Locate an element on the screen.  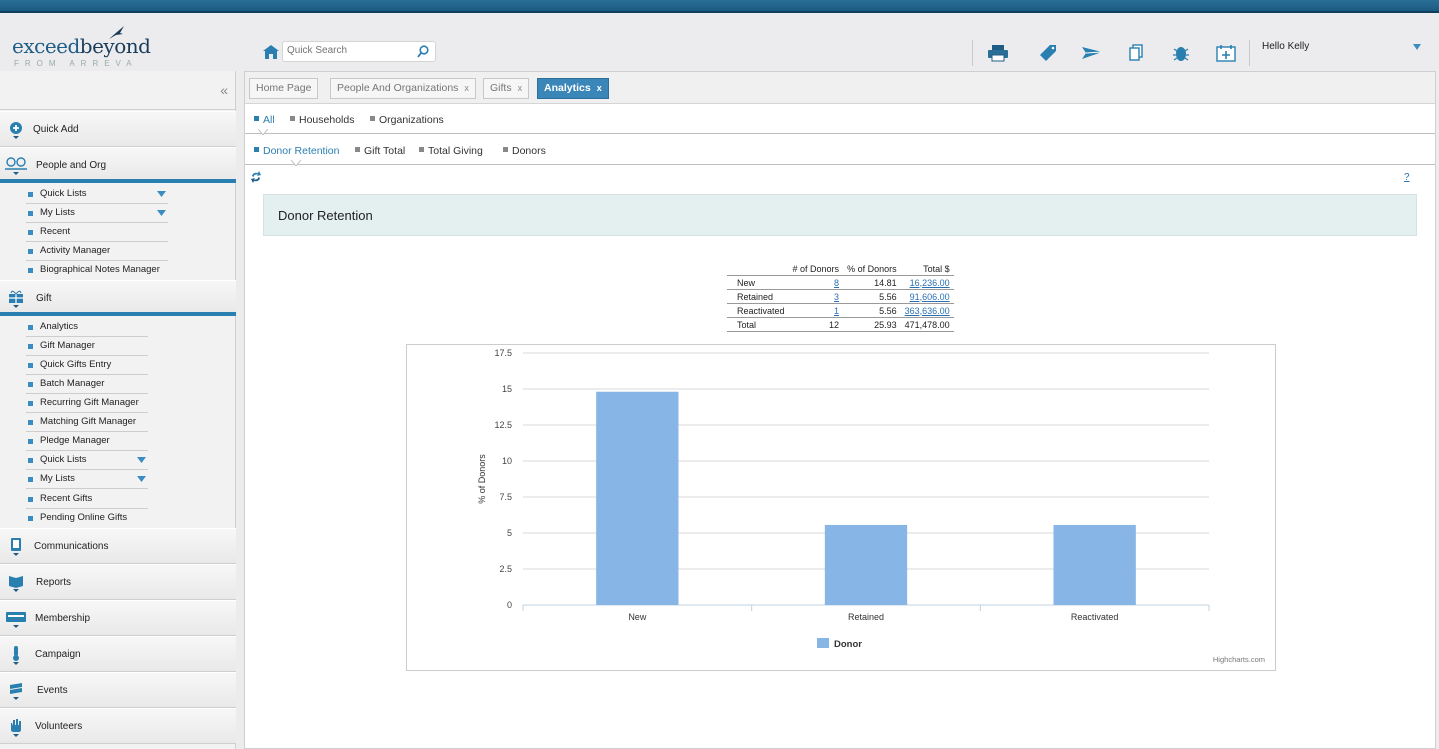
bar-new is located at coordinates (637, 498).